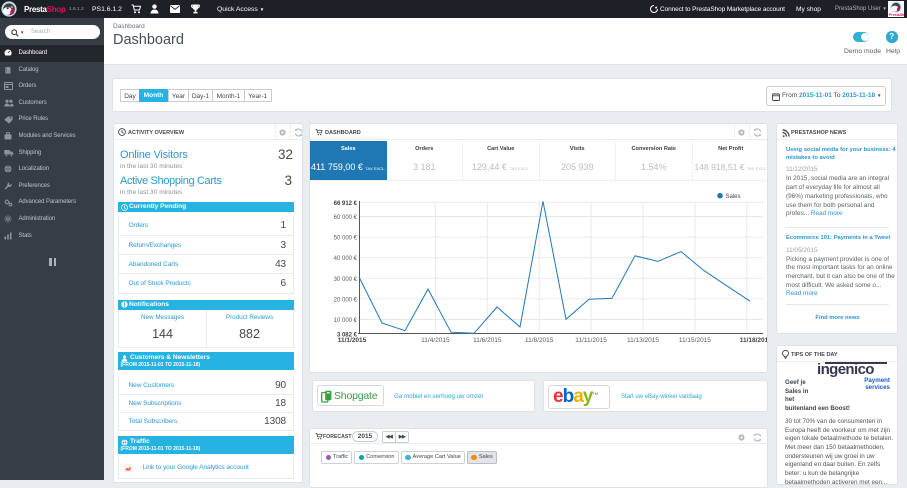  Describe the element at coordinates (487, 340) in the screenshot. I see `svg-text: 11/6/2015` at that location.